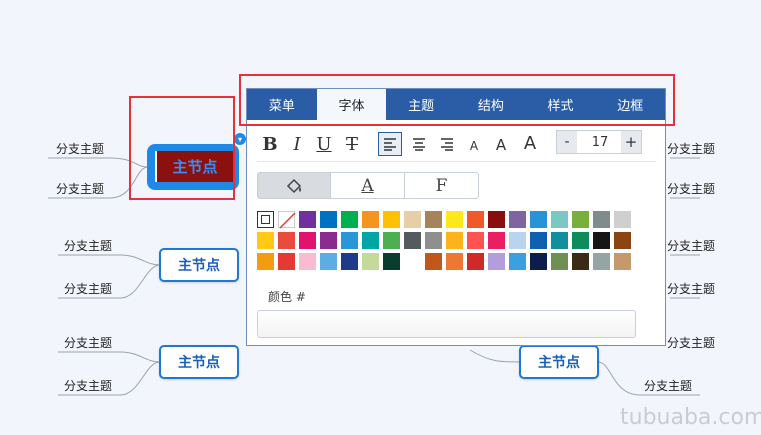 This screenshot has height=435, width=761. What do you see at coordinates (324, 144) in the screenshot?
I see `underline-button: U` at bounding box center [324, 144].